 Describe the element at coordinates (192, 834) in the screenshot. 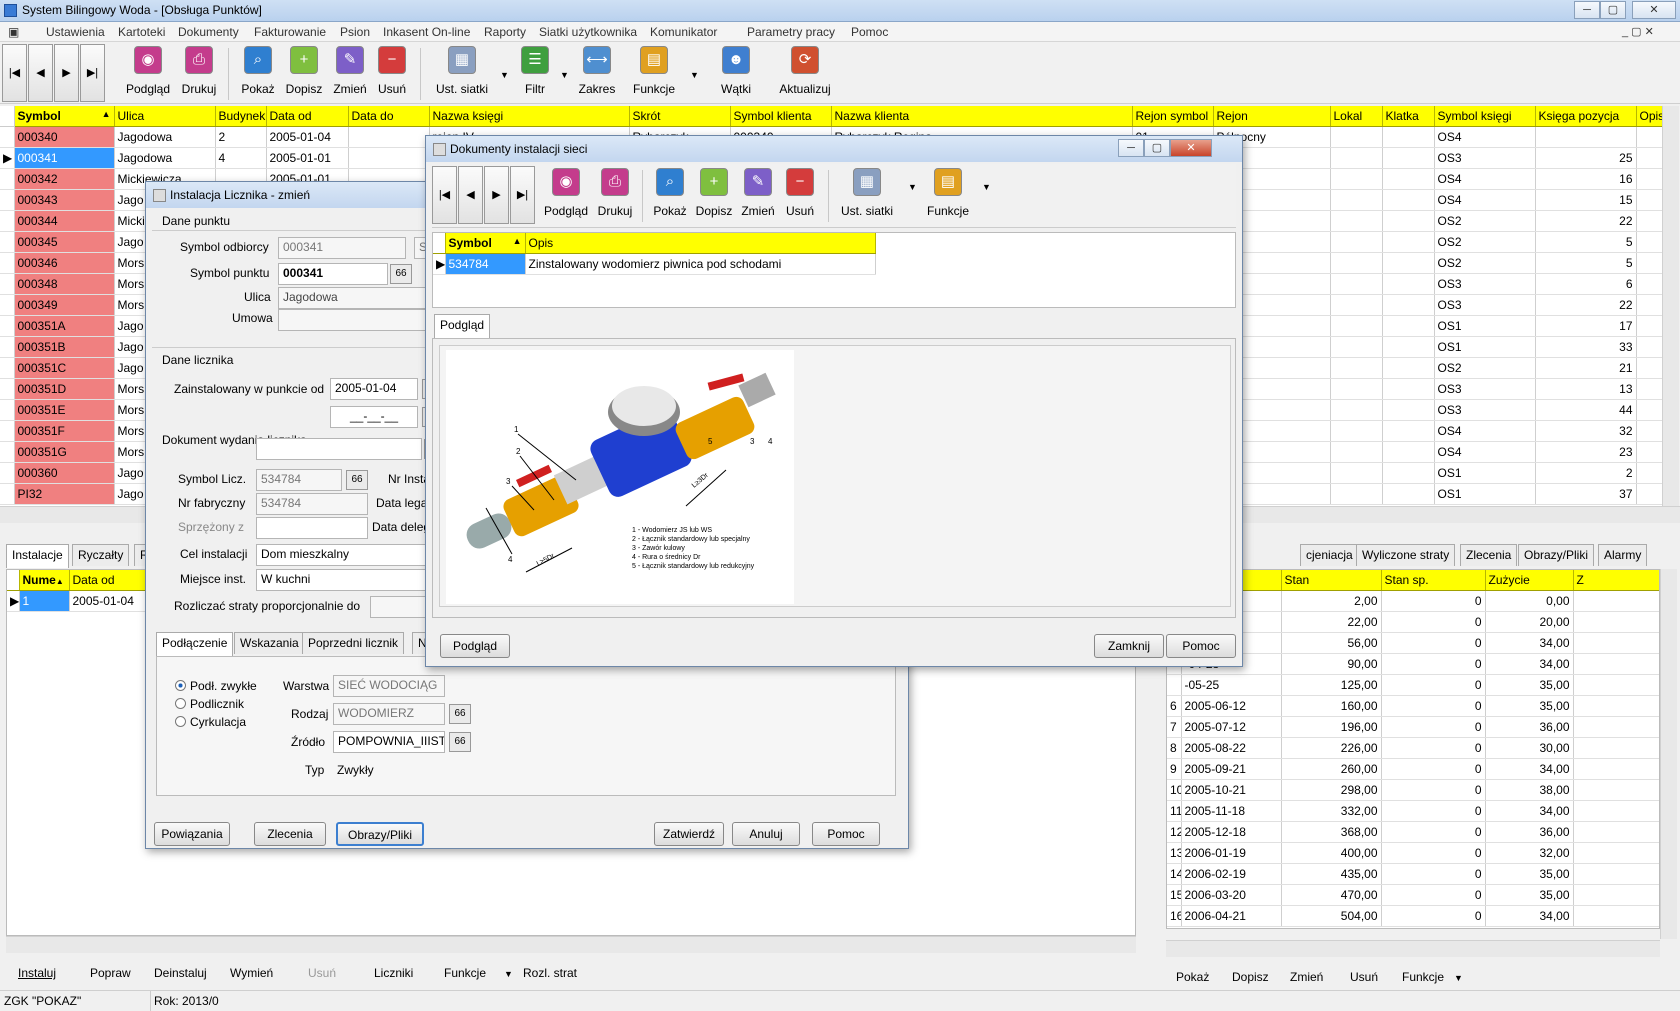

I see `relations-button: Powiązania` at that location.